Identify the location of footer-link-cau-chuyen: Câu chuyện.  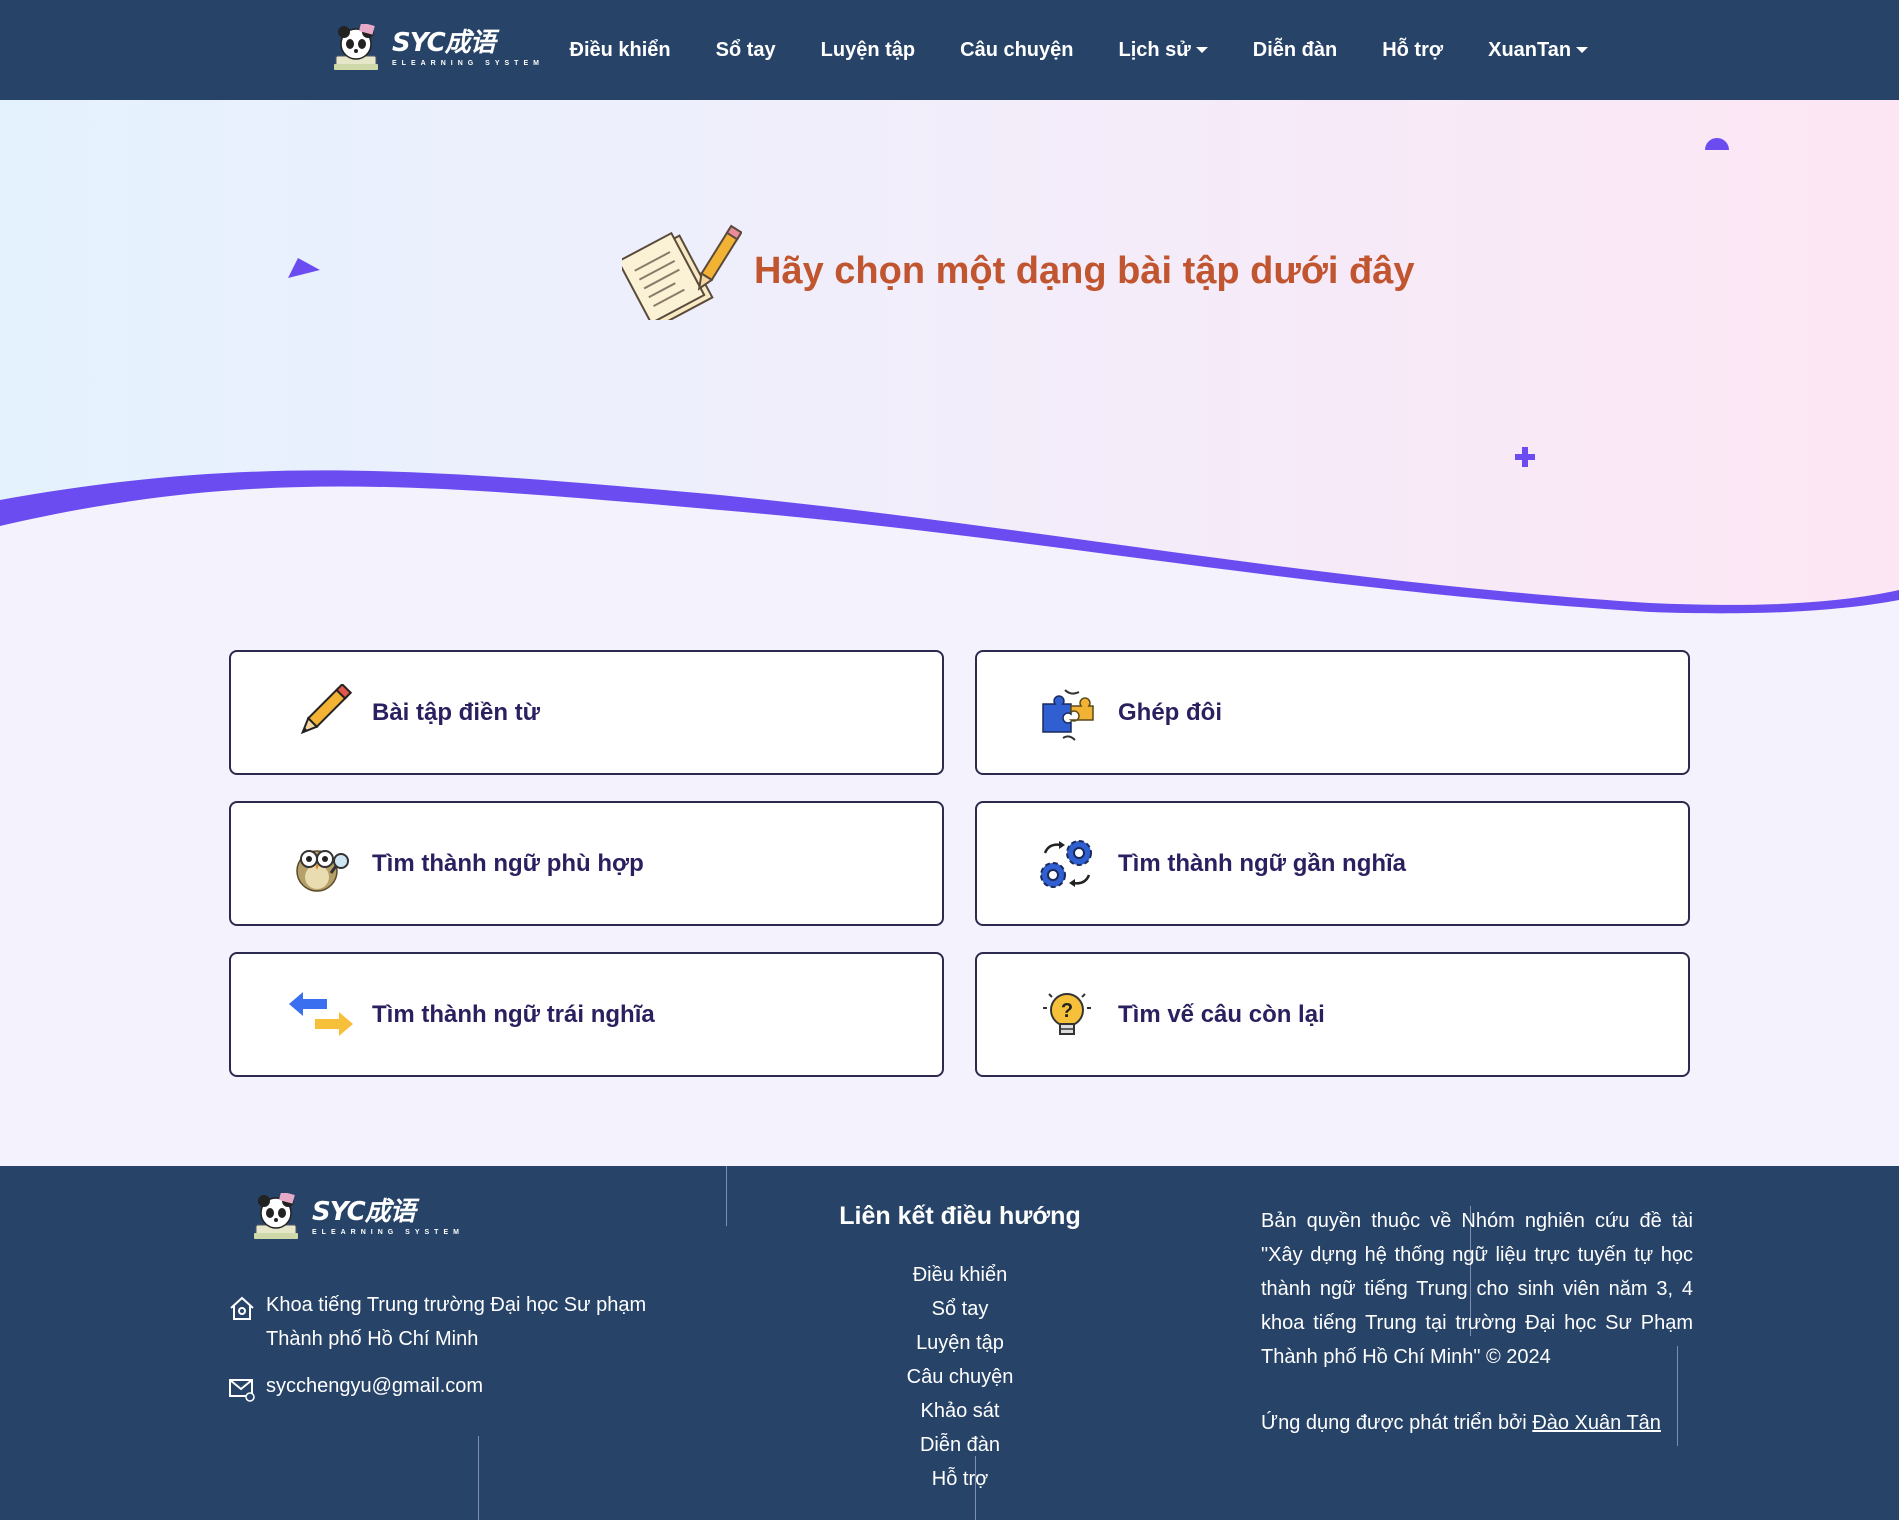
(960, 1377).